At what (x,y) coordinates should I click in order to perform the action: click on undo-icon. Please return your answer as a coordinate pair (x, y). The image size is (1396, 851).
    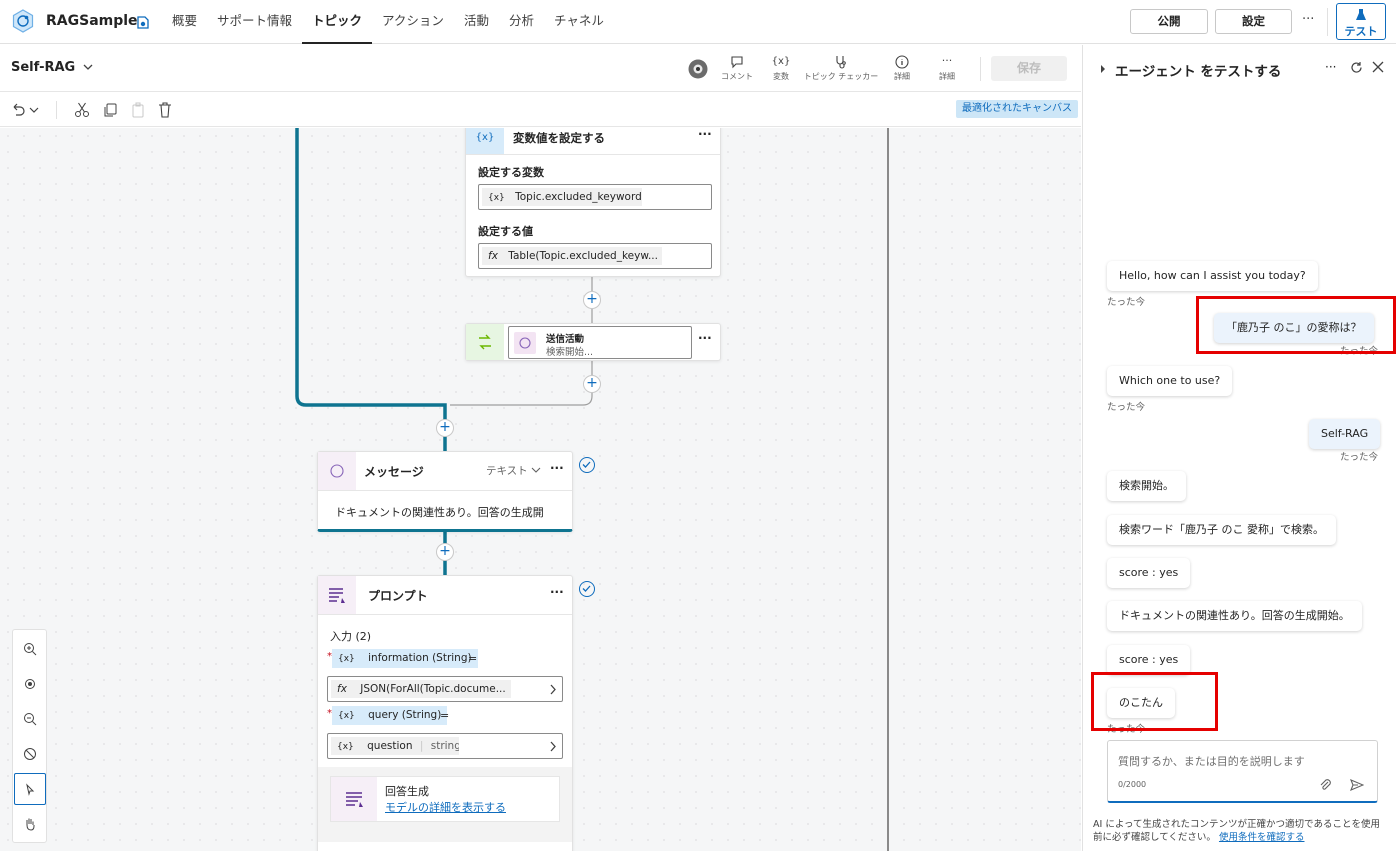
    Looking at the image, I should click on (18, 110).